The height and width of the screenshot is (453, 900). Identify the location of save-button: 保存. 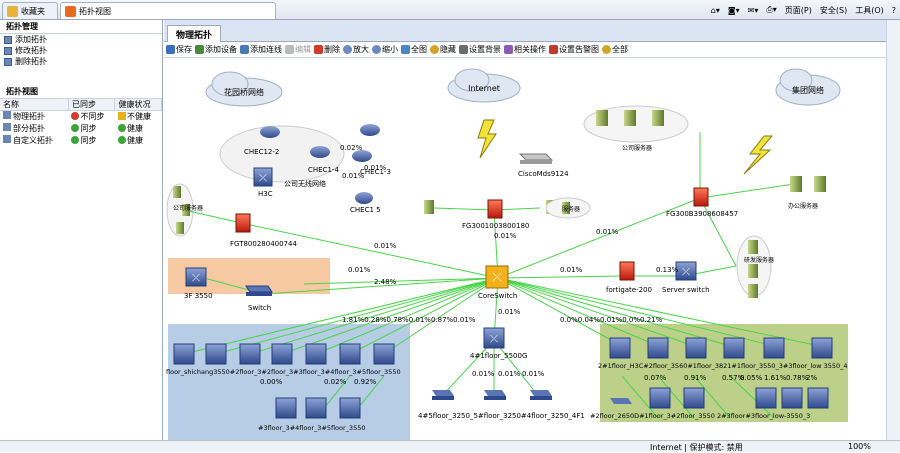
(179, 49).